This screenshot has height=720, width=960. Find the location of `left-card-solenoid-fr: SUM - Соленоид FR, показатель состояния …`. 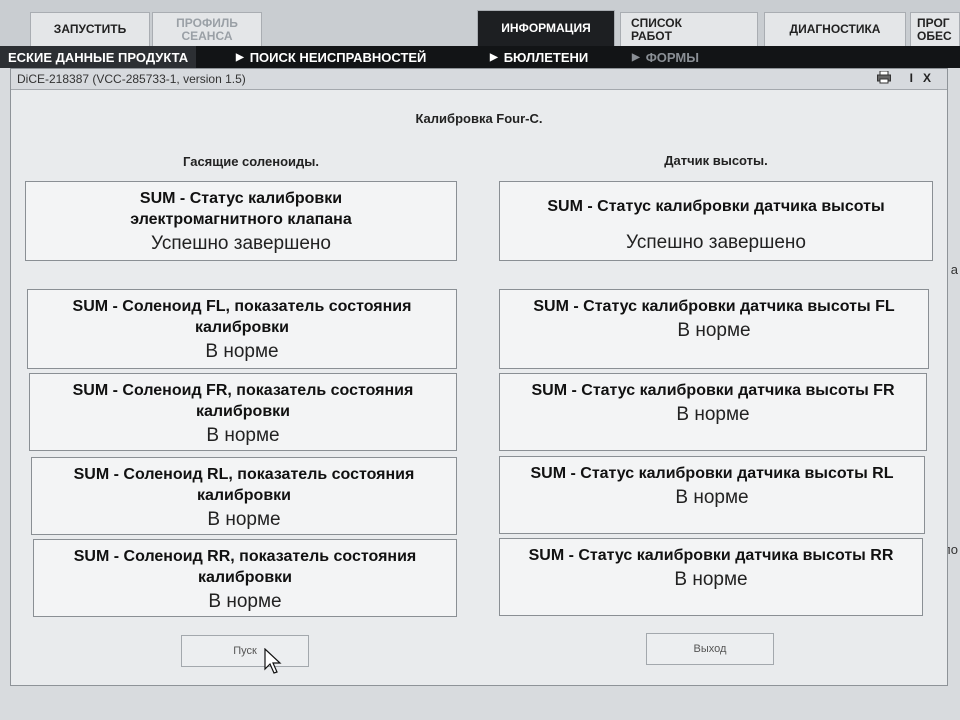

left-card-solenoid-fr: SUM - Соленоид FR, показатель состояния … is located at coordinates (243, 412).